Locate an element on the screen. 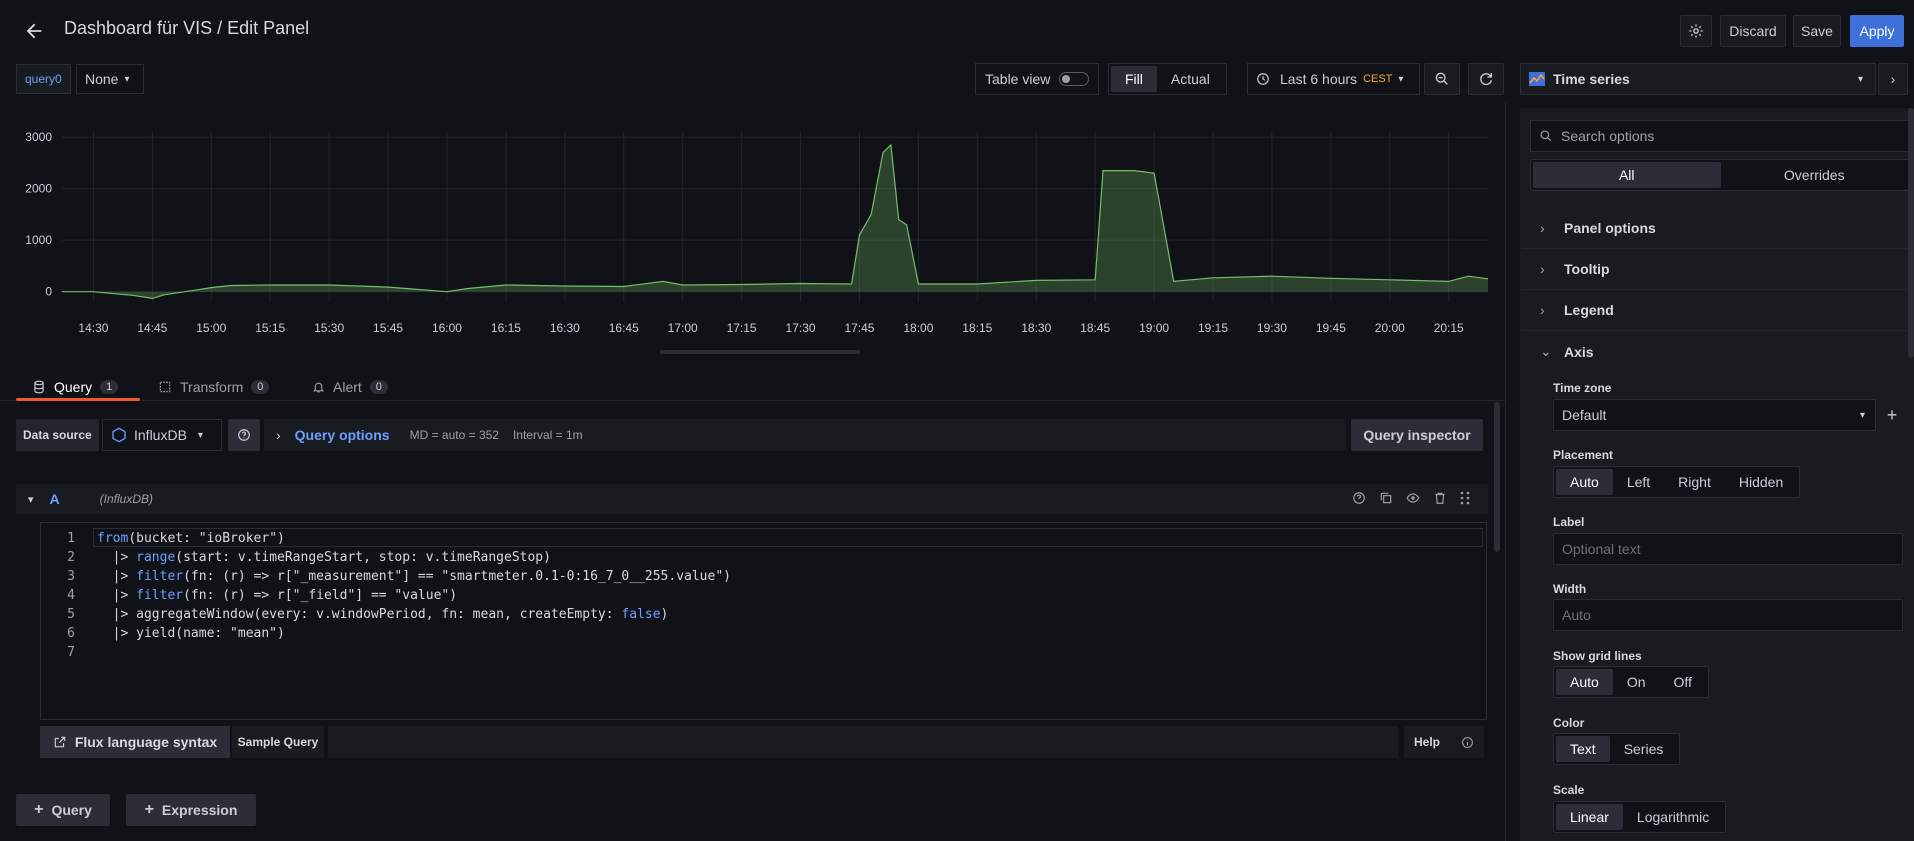  overrides-option: Overrides is located at coordinates (1815, 175).